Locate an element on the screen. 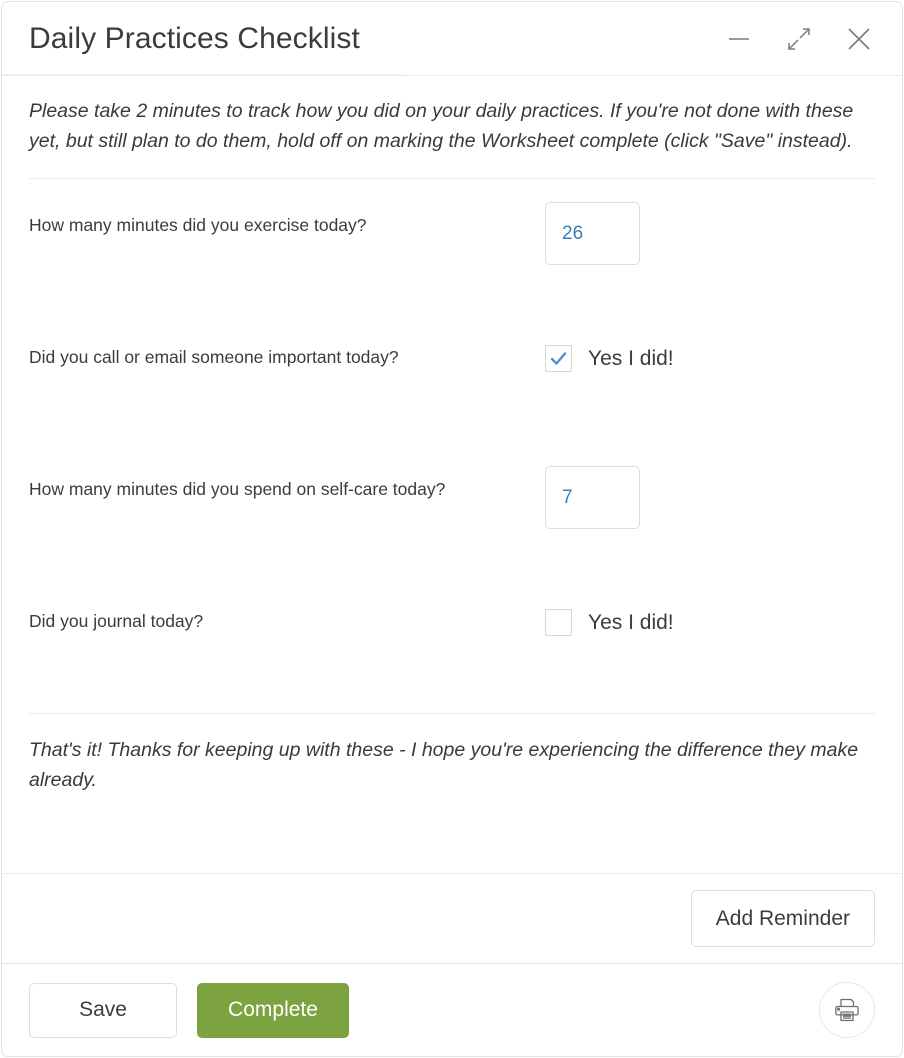 This screenshot has height=1058, width=904. collapse-button is located at coordinates (799, 39).